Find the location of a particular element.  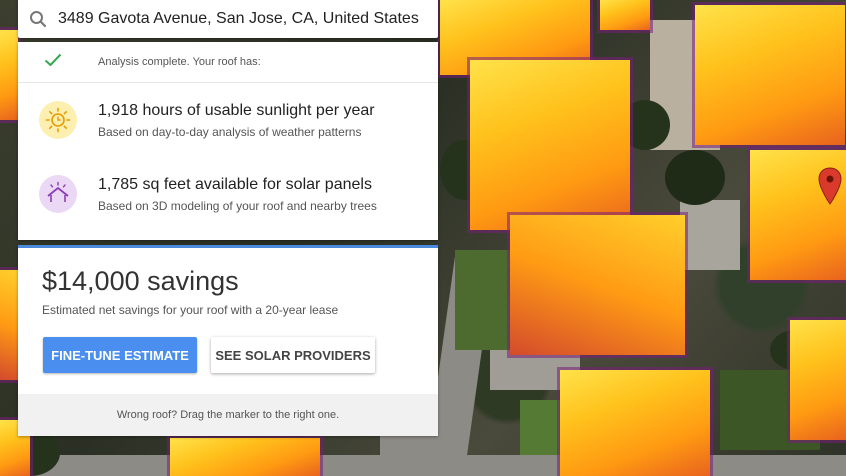

address-search-bar is located at coordinates (228, 19).